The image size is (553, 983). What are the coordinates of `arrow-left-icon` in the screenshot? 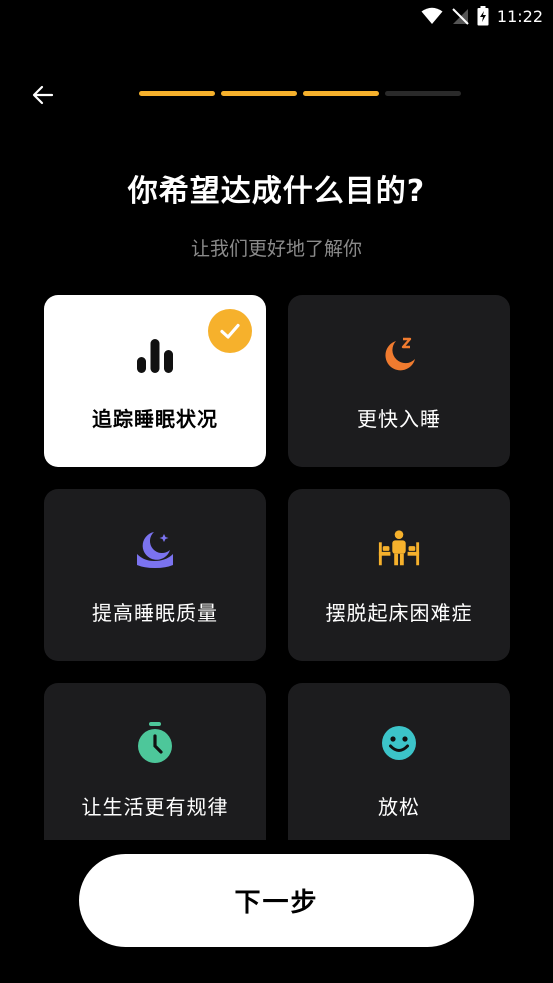 It's located at (43, 95).